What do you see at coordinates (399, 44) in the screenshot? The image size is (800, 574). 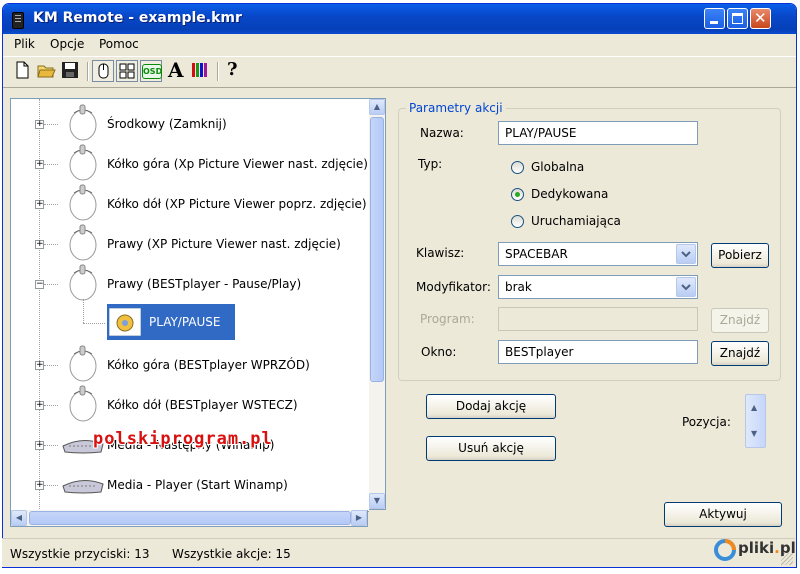 I see `menu-bar: Plik Opcje Pomoc` at bounding box center [399, 44].